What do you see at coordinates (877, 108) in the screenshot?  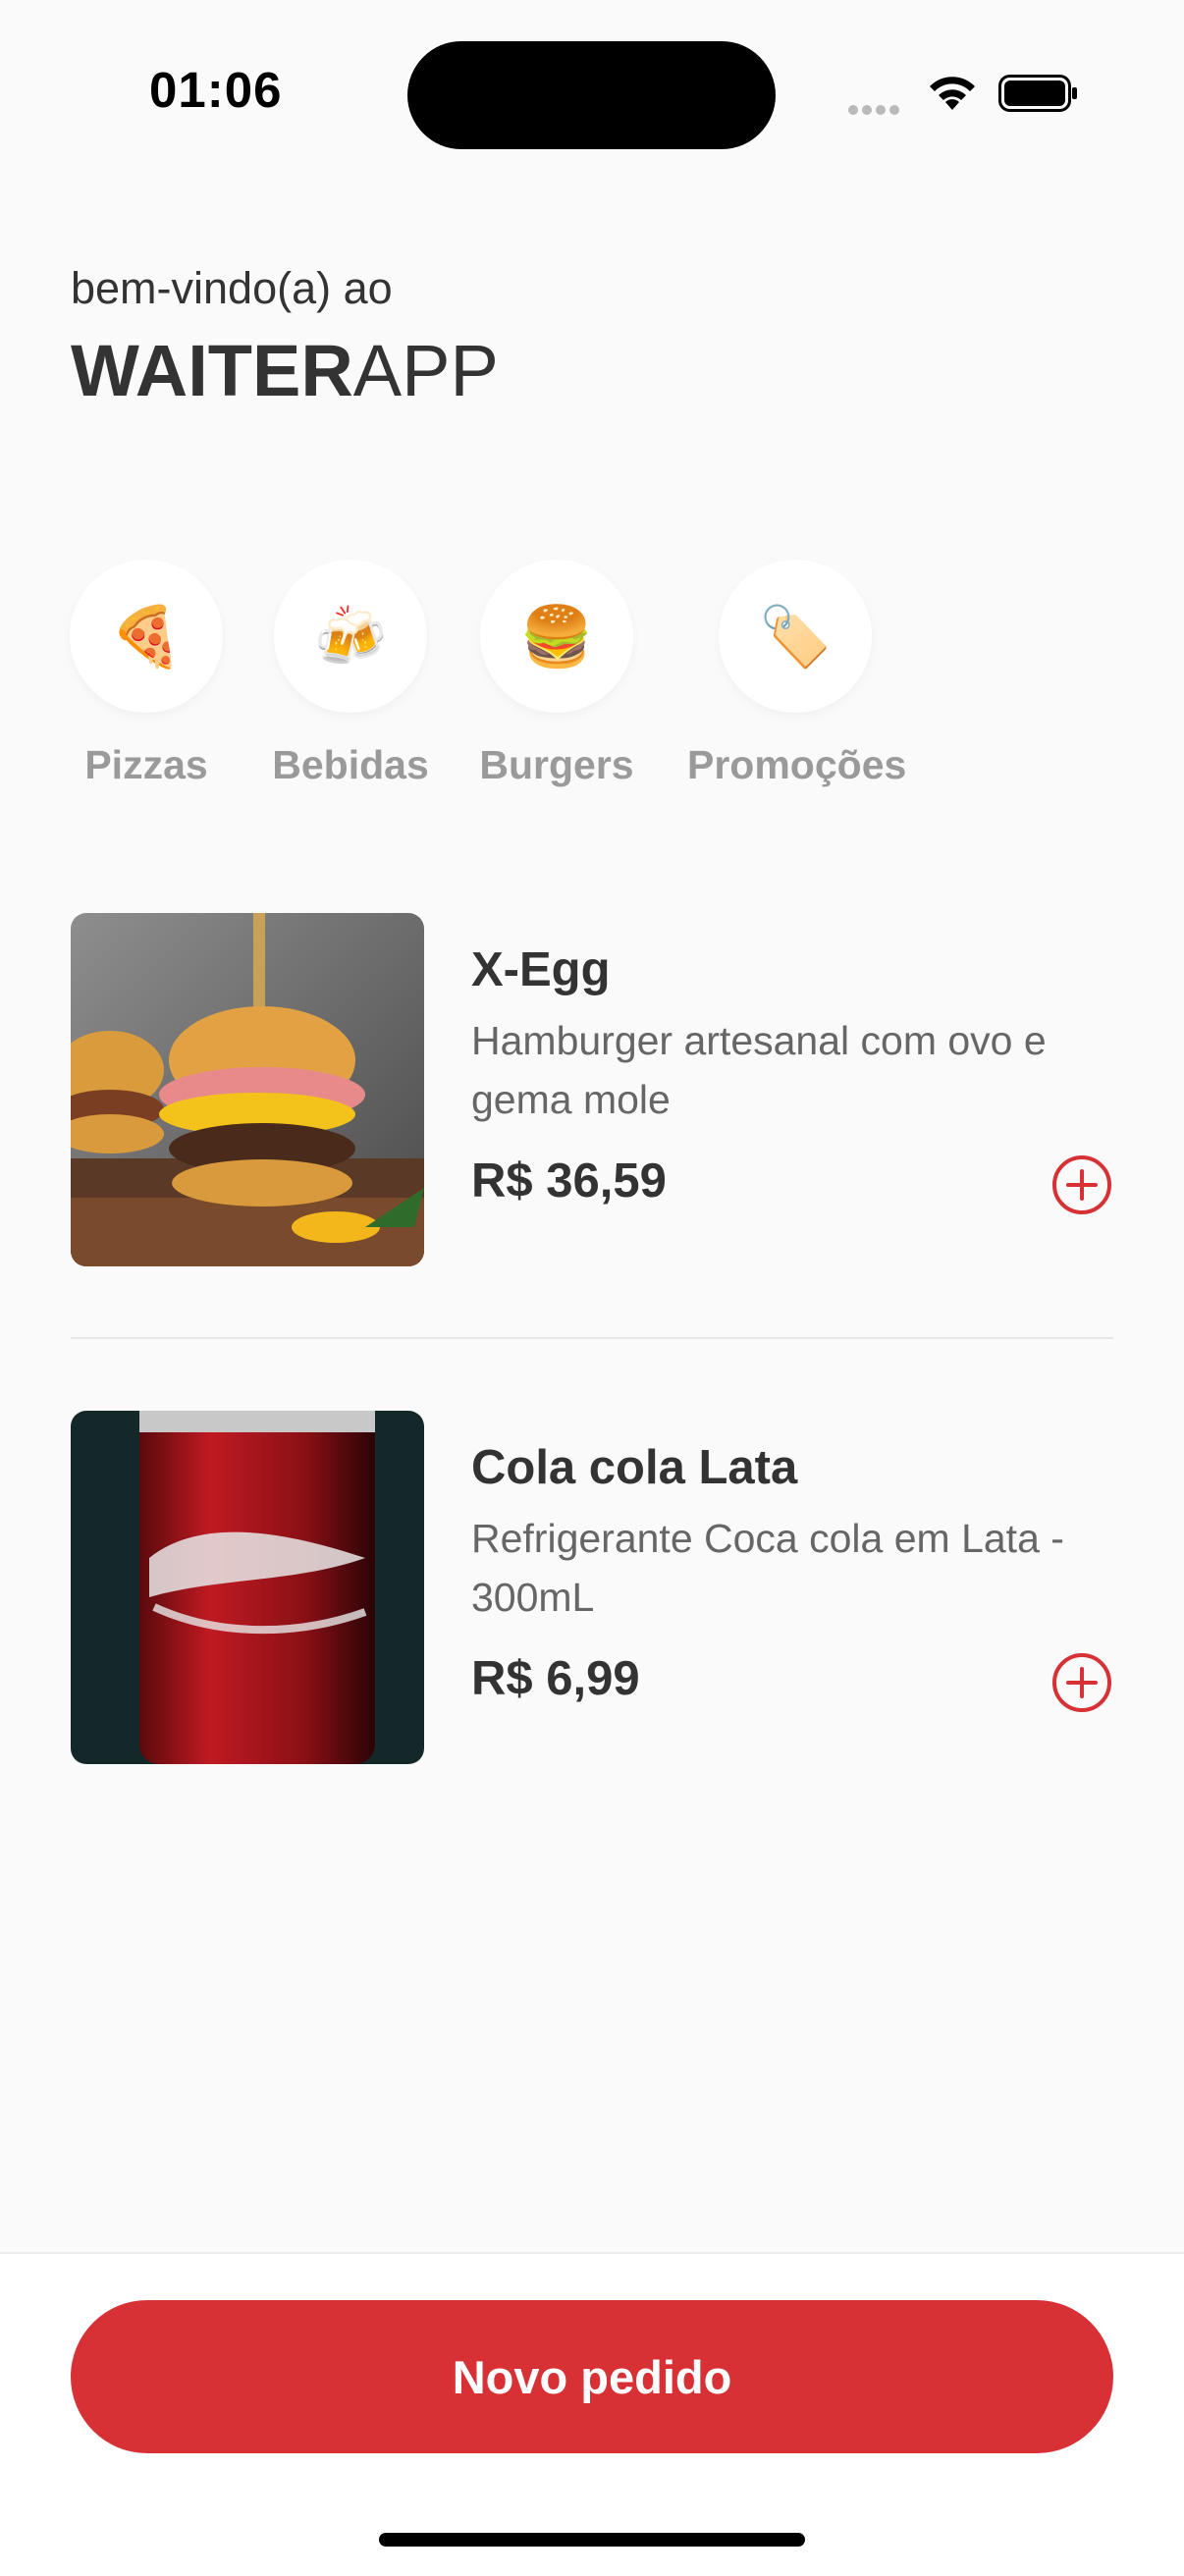 I see `cellular-signal-icon` at bounding box center [877, 108].